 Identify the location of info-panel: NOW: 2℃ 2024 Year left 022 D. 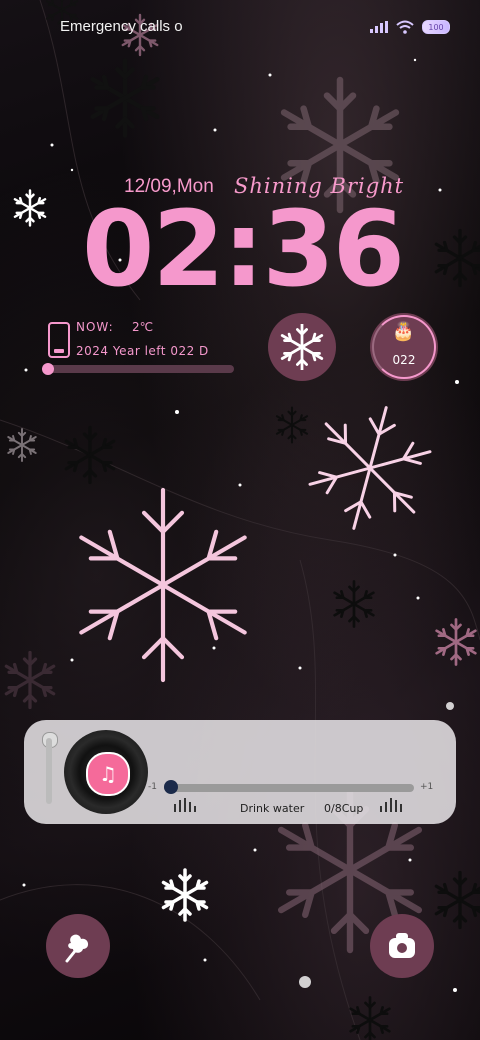
(143, 348).